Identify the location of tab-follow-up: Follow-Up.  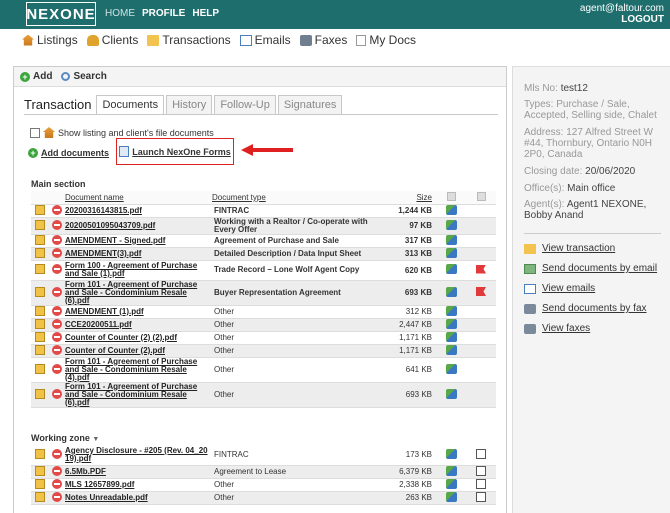
(245, 104).